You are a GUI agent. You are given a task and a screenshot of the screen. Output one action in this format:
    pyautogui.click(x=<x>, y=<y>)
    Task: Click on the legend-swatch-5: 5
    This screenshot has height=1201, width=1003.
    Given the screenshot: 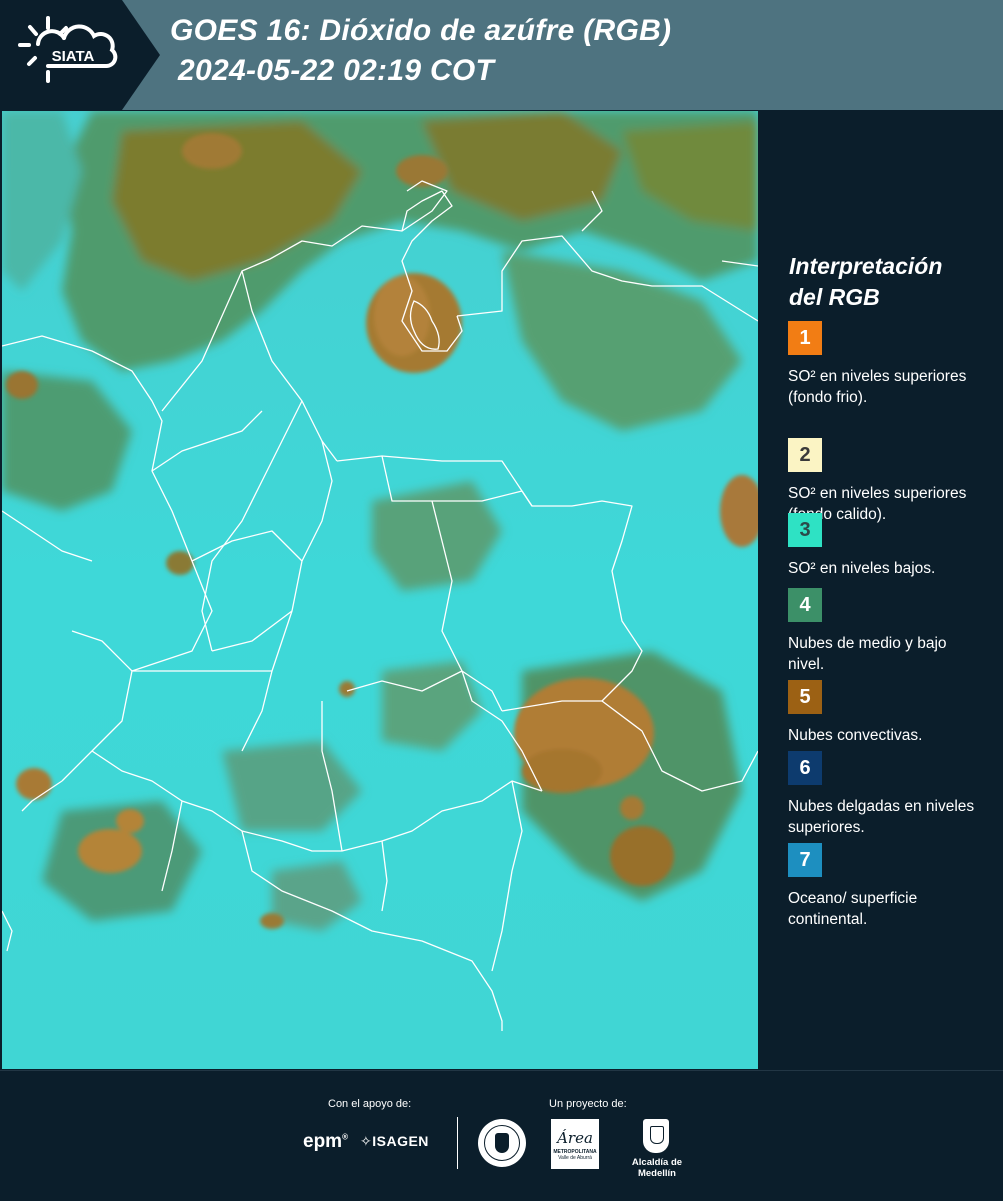 What is the action you would take?
    pyautogui.click(x=805, y=697)
    